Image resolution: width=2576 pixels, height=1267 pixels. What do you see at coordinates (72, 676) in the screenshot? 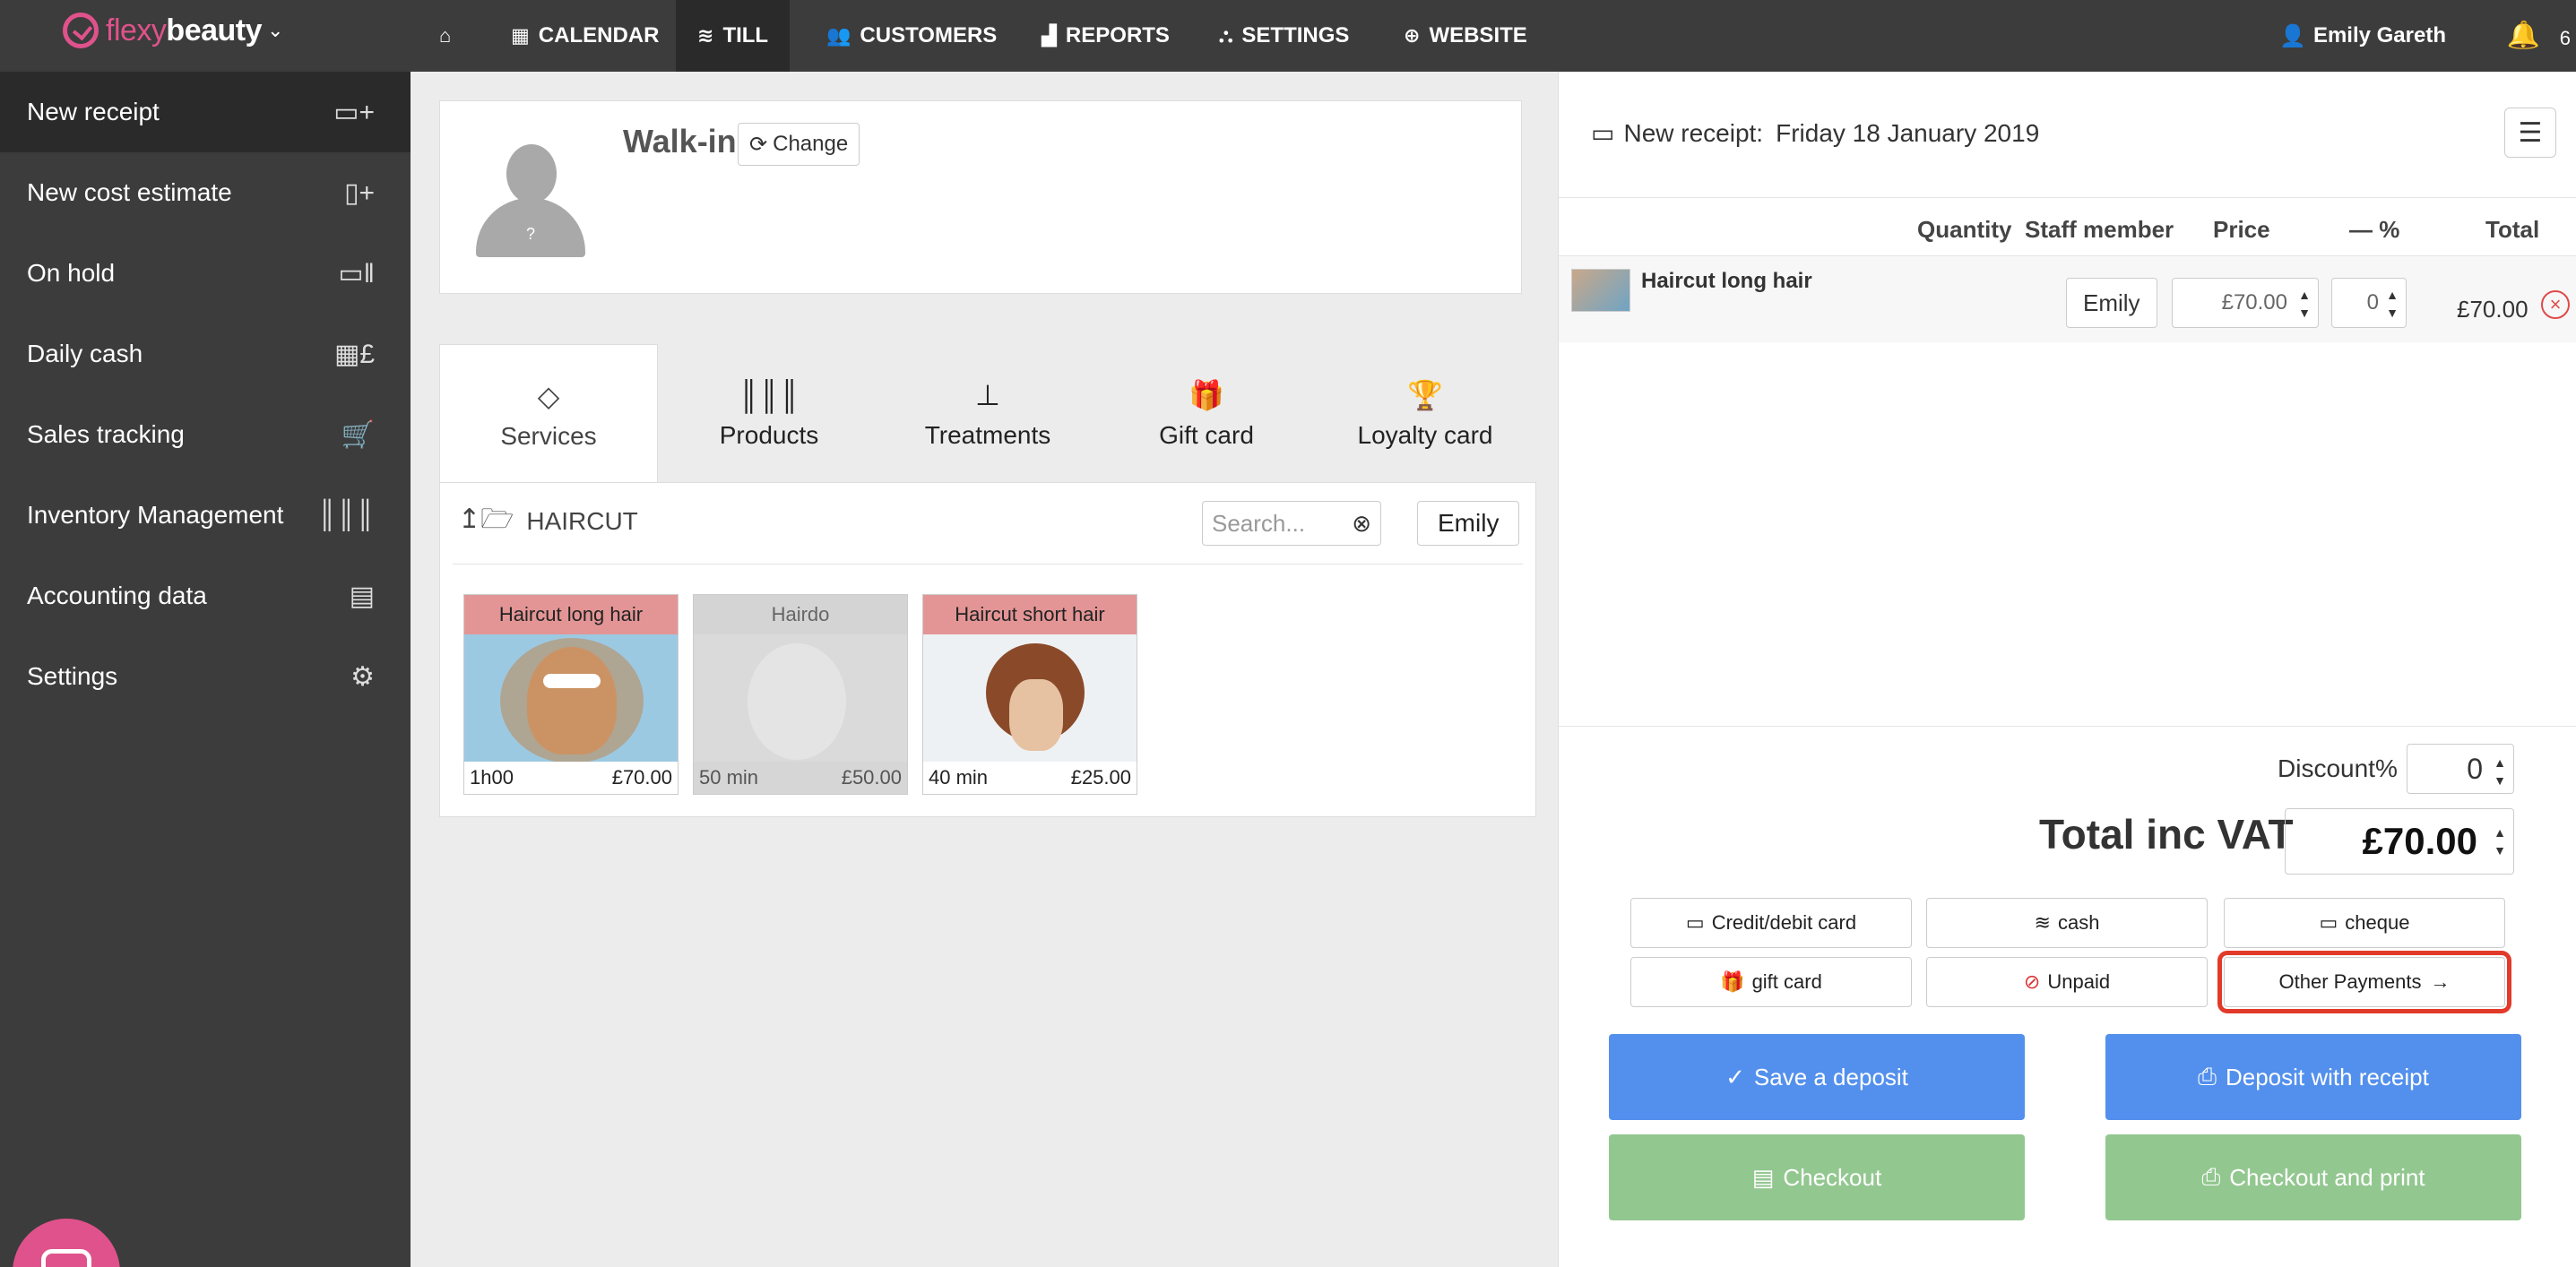
I see `sidebar-item-label: Settings` at bounding box center [72, 676].